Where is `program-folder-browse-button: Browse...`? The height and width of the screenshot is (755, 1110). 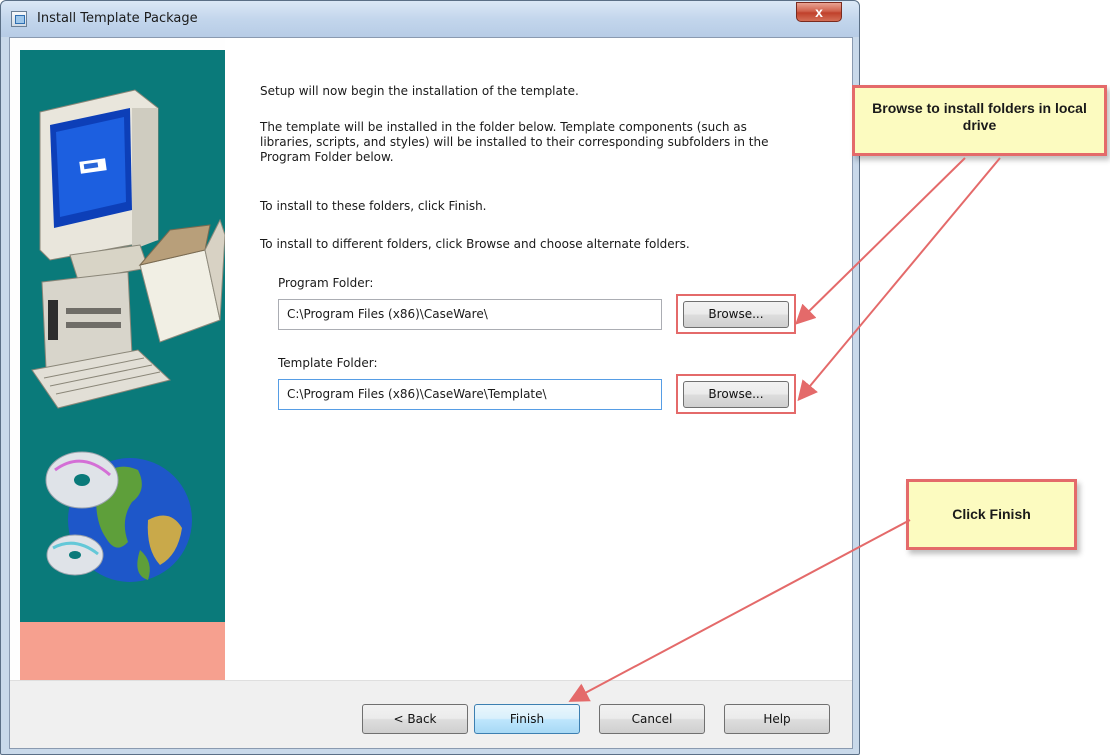 program-folder-browse-button: Browse... is located at coordinates (736, 314).